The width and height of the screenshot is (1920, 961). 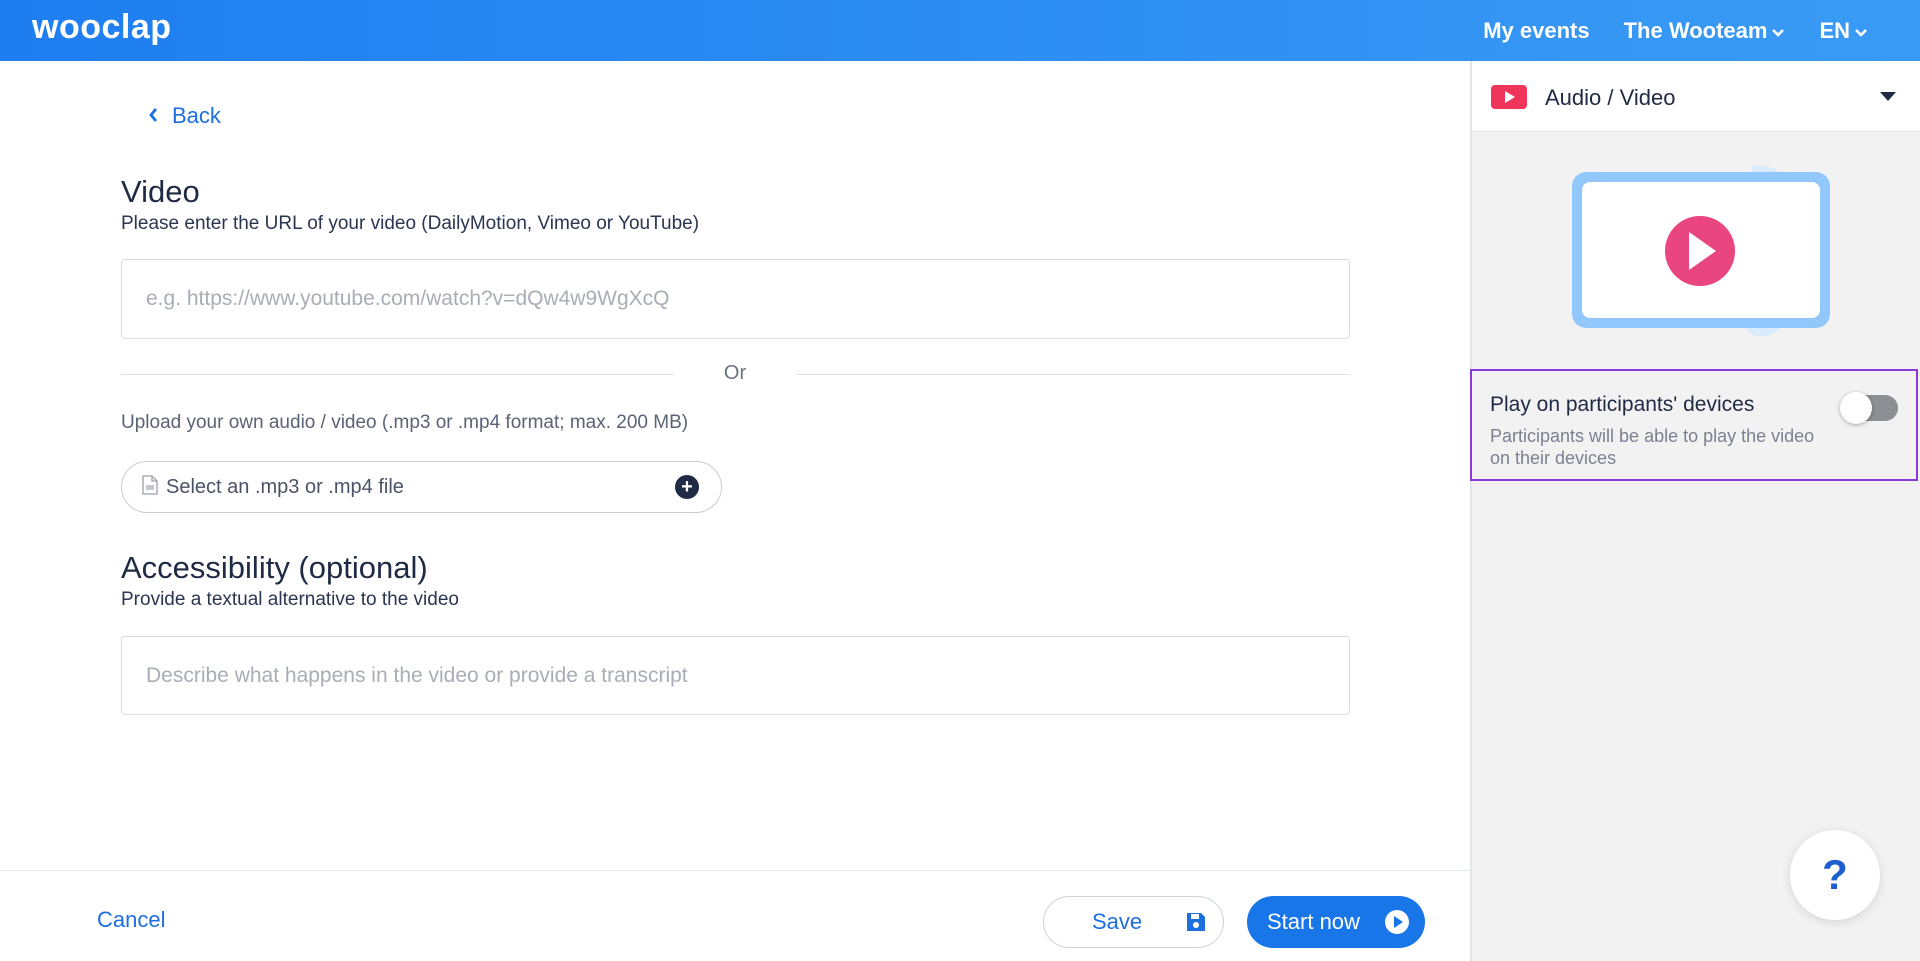 I want to click on nav-team-dropdown: The Wooteam, so click(x=1705, y=31).